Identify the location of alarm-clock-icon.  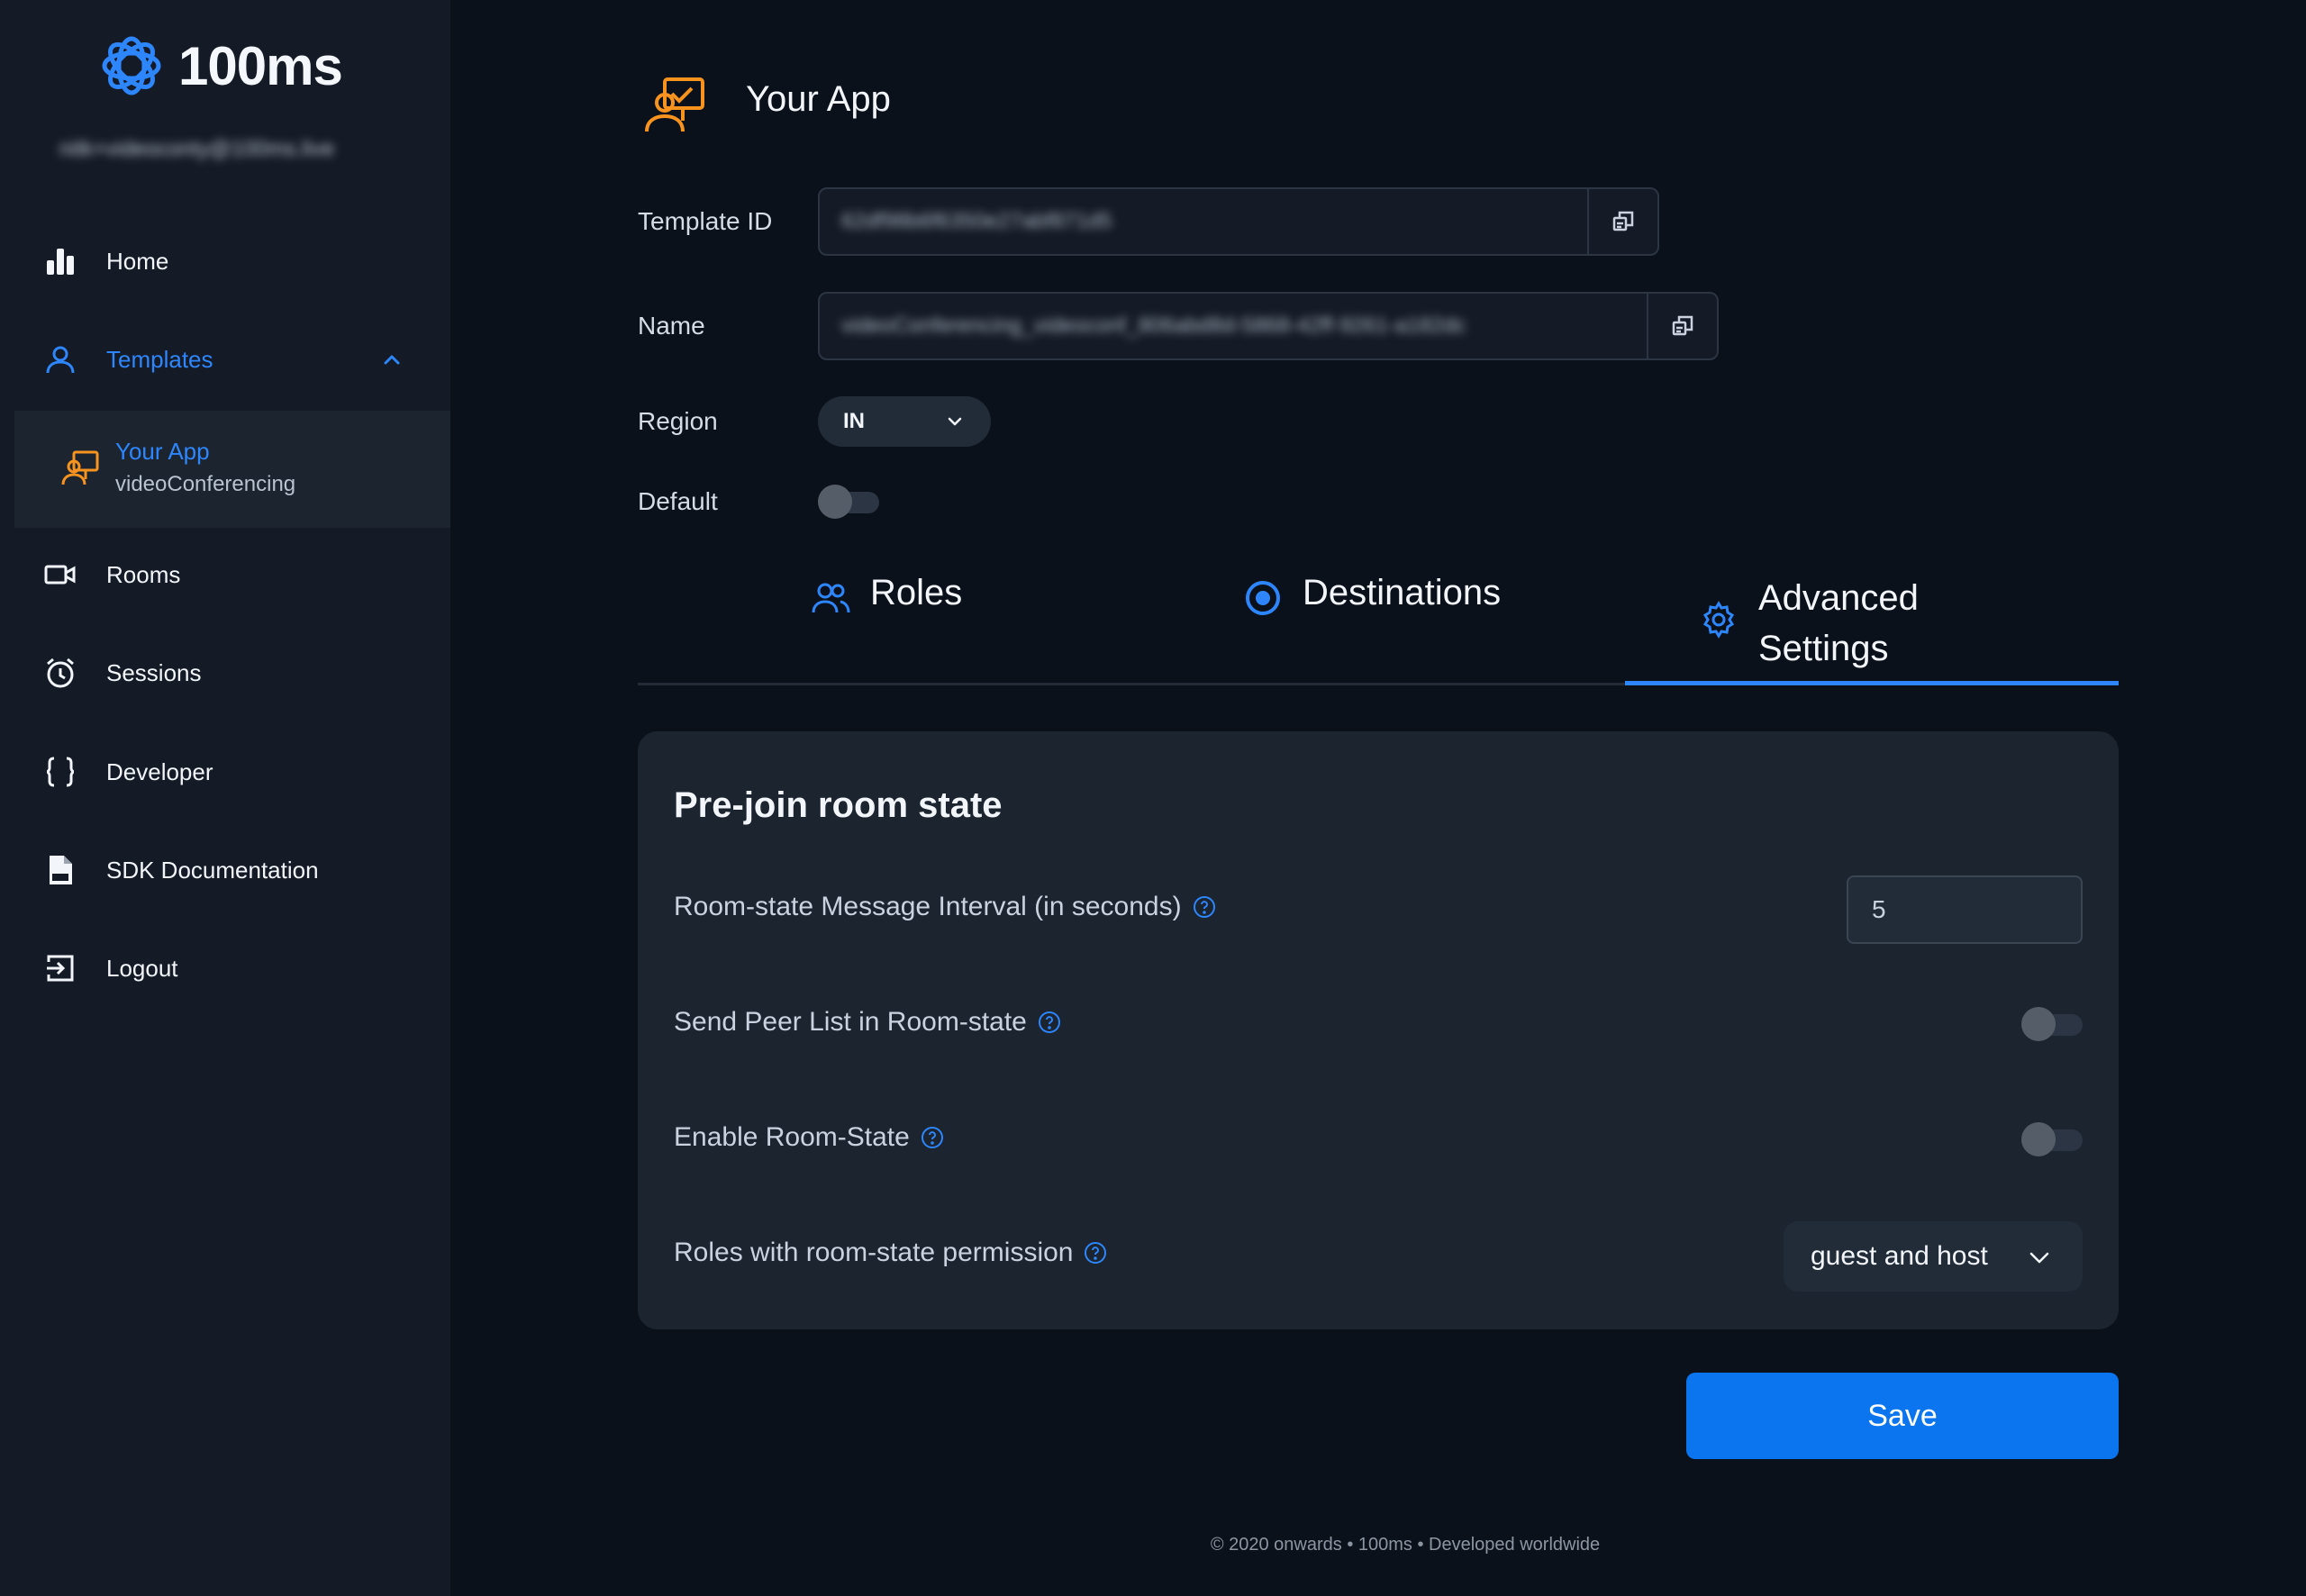
(60, 673).